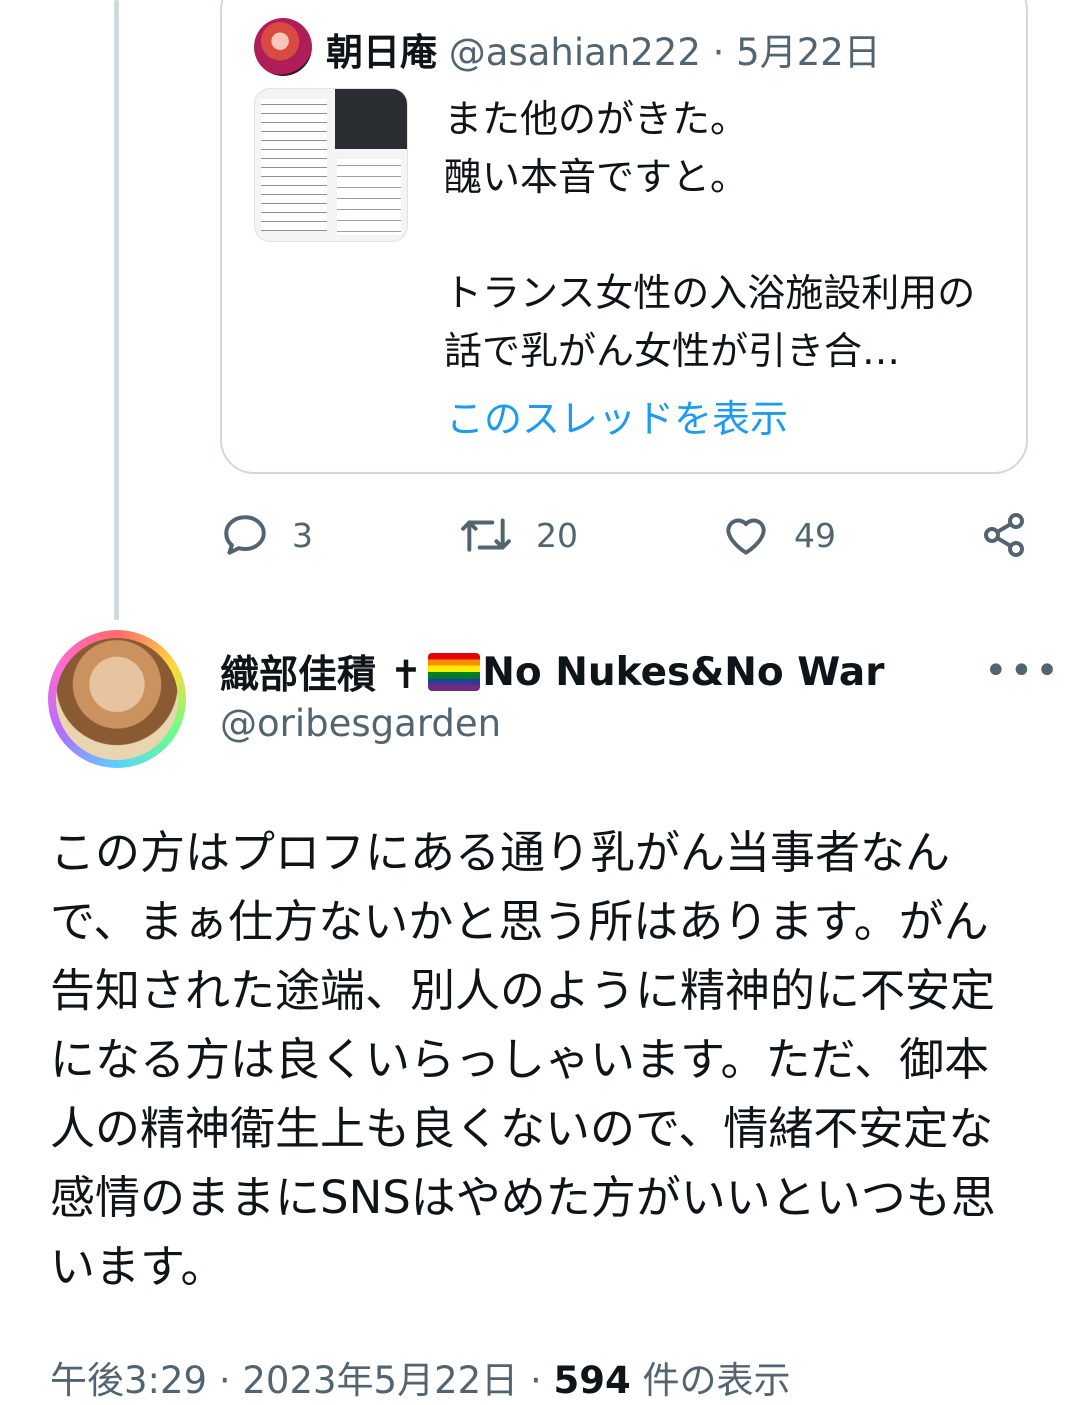 The image size is (1080, 1405). I want to click on quoted-header: 朝日庵 @asahian222 · 5月22日, so click(603, 49).